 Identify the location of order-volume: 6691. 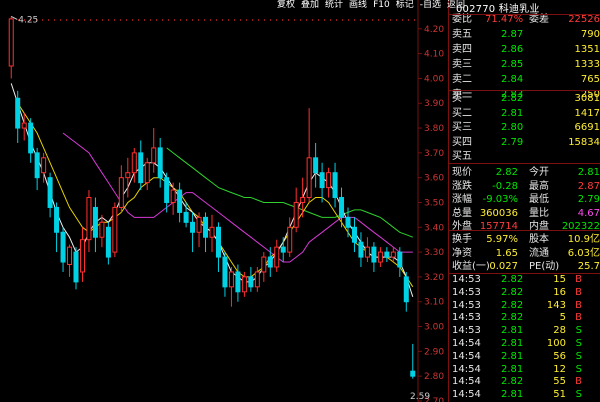
(587, 127).